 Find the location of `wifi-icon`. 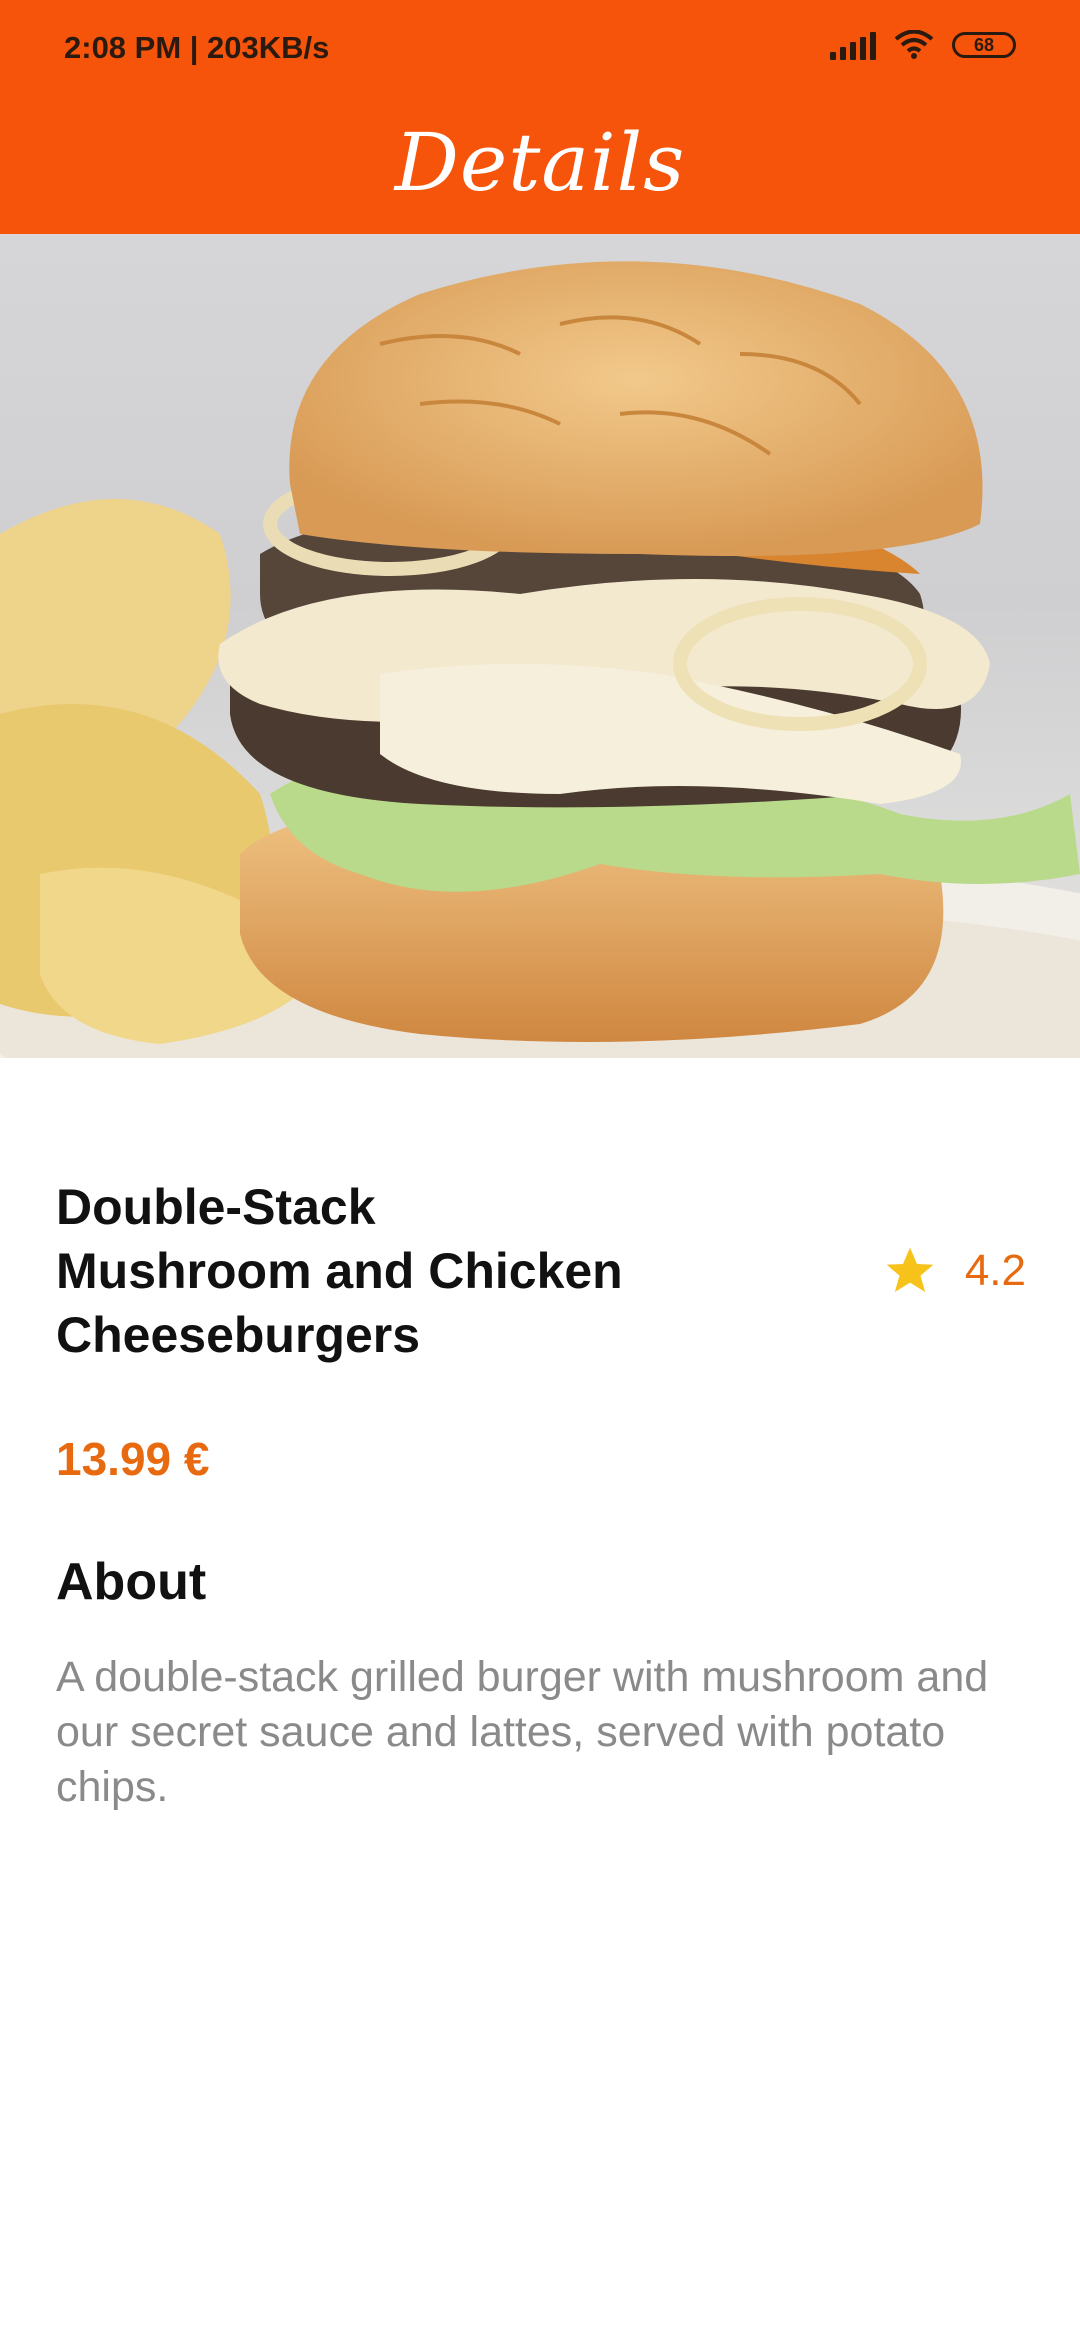

wifi-icon is located at coordinates (914, 44).